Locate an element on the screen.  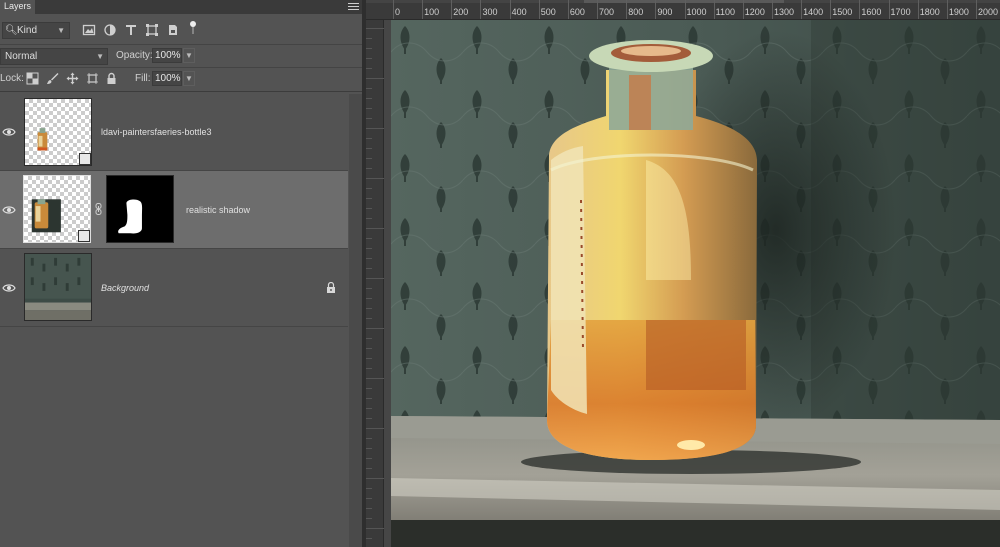
ruler-label: 1700 is located at coordinates (900, 12).